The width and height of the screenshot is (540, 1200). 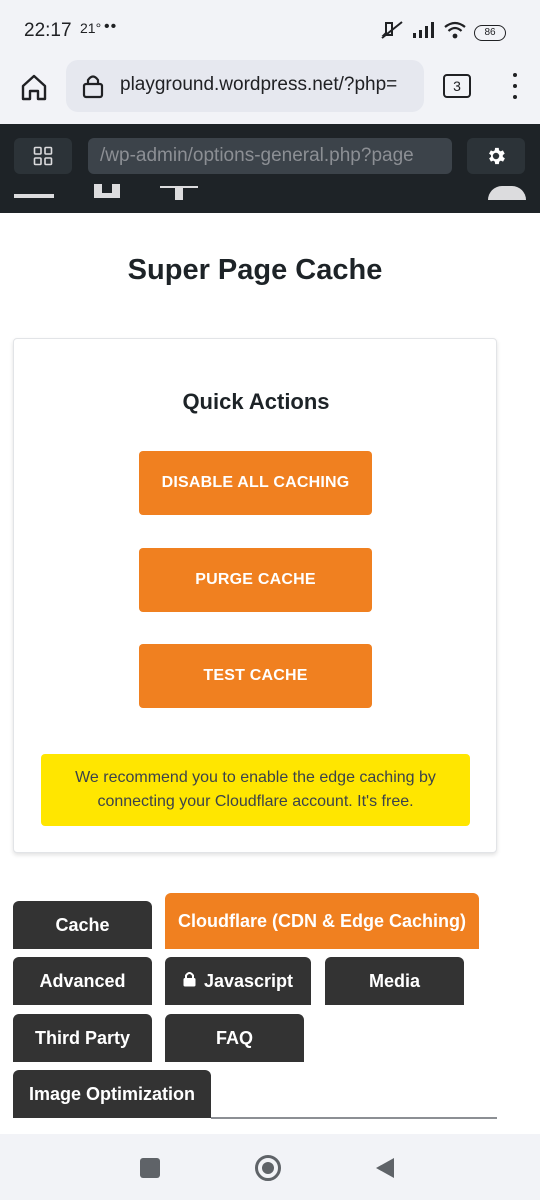 What do you see at coordinates (255, 270) in the screenshot?
I see `page-title: Super Page Cache` at bounding box center [255, 270].